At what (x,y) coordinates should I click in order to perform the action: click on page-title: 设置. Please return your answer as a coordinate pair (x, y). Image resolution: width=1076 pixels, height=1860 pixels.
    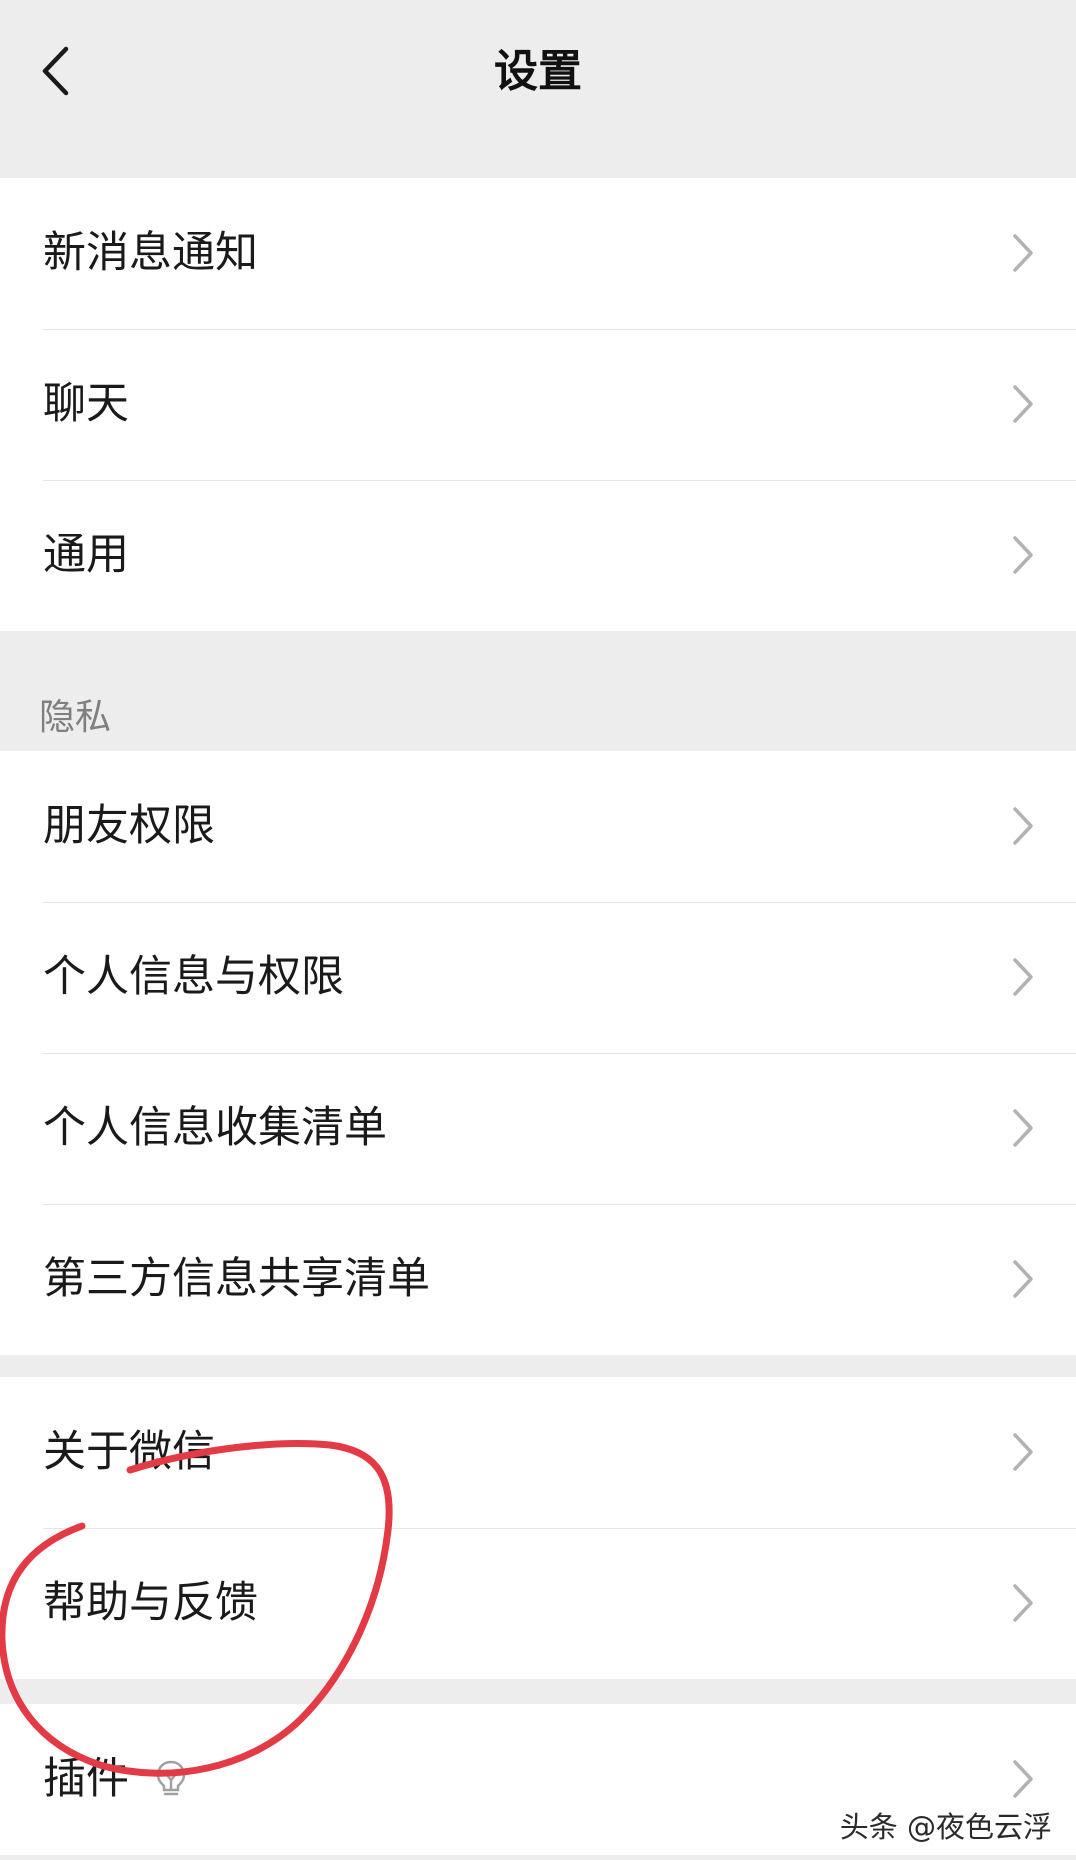
    Looking at the image, I should click on (538, 71).